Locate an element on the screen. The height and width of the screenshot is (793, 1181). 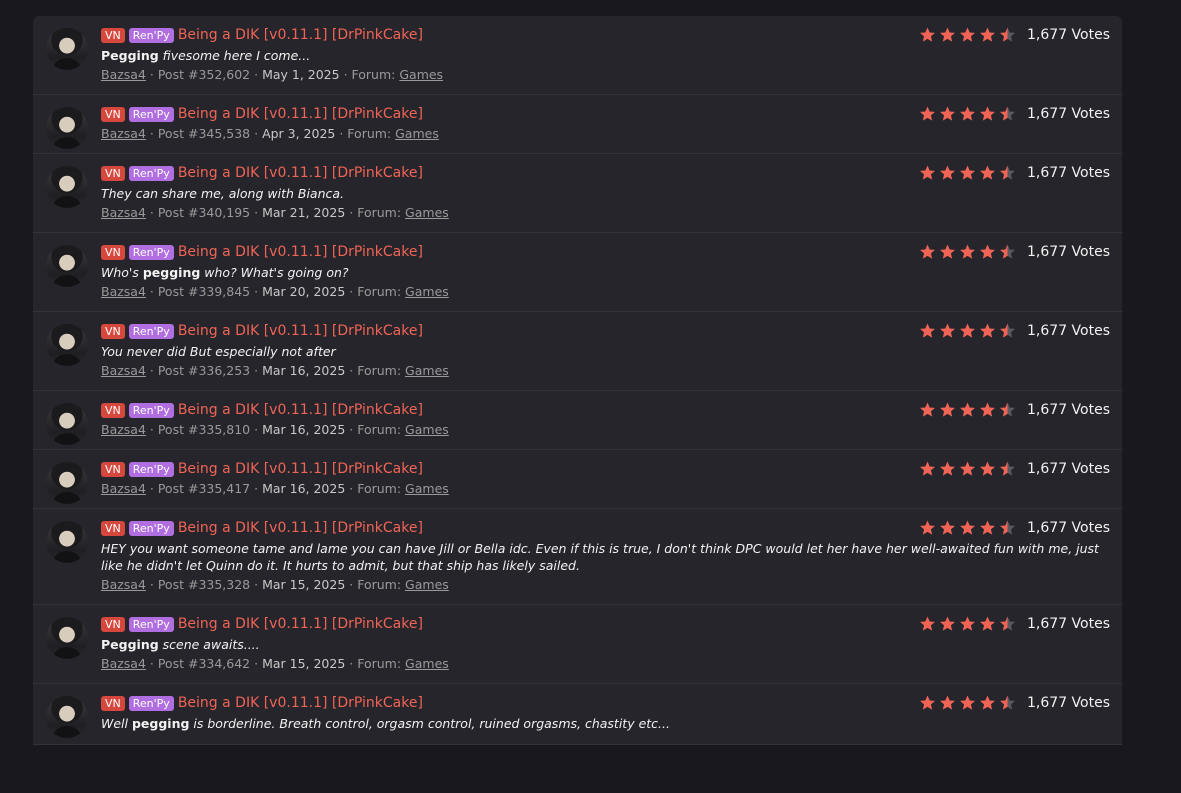
post-number: Post #335,328 is located at coordinates (204, 584).